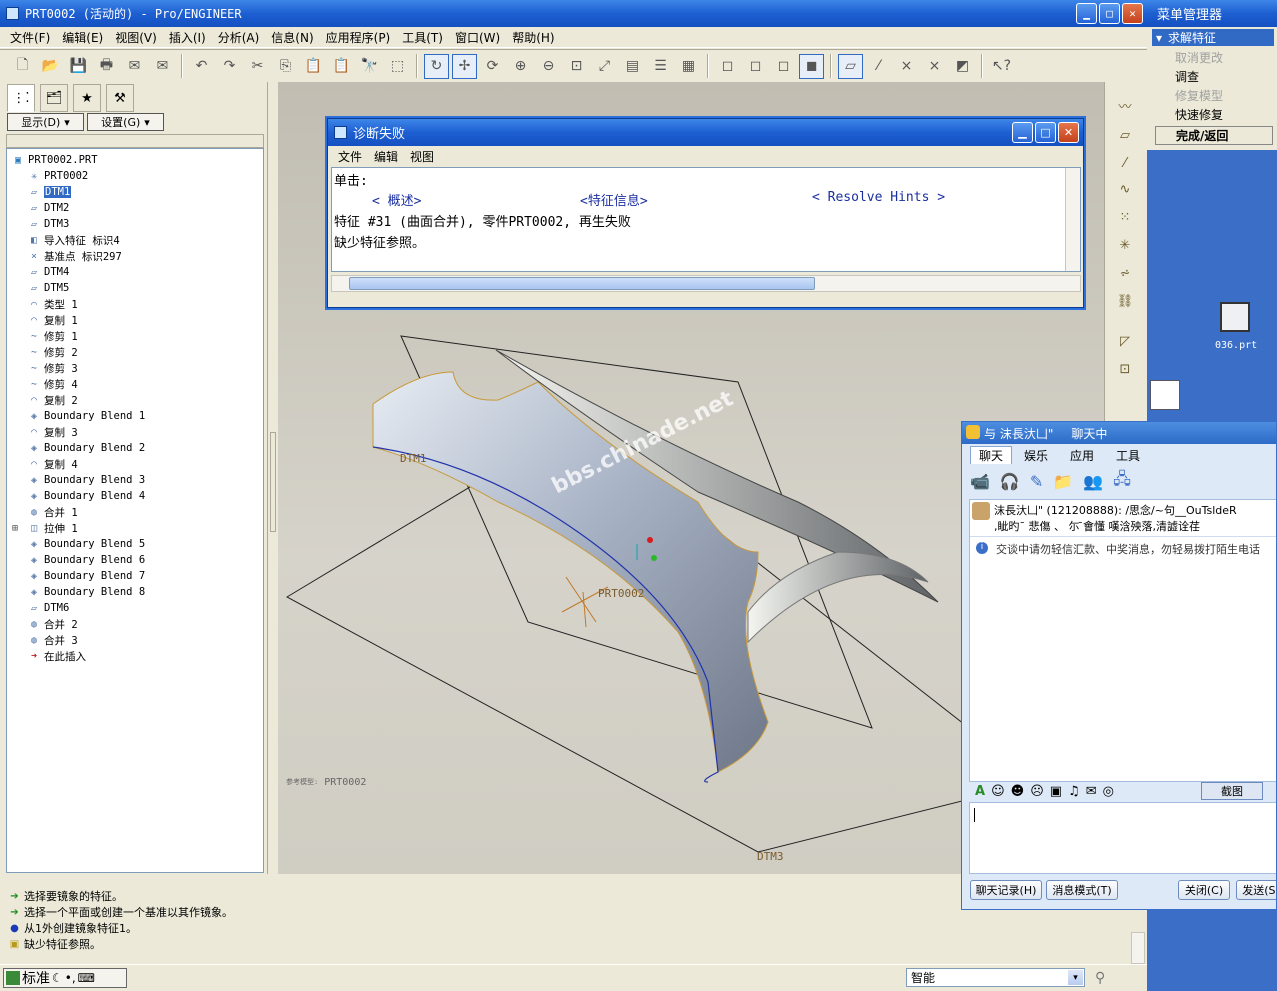  Describe the element at coordinates (386, 156) in the screenshot. I see `dialog-menu-edit: 编辑` at that location.